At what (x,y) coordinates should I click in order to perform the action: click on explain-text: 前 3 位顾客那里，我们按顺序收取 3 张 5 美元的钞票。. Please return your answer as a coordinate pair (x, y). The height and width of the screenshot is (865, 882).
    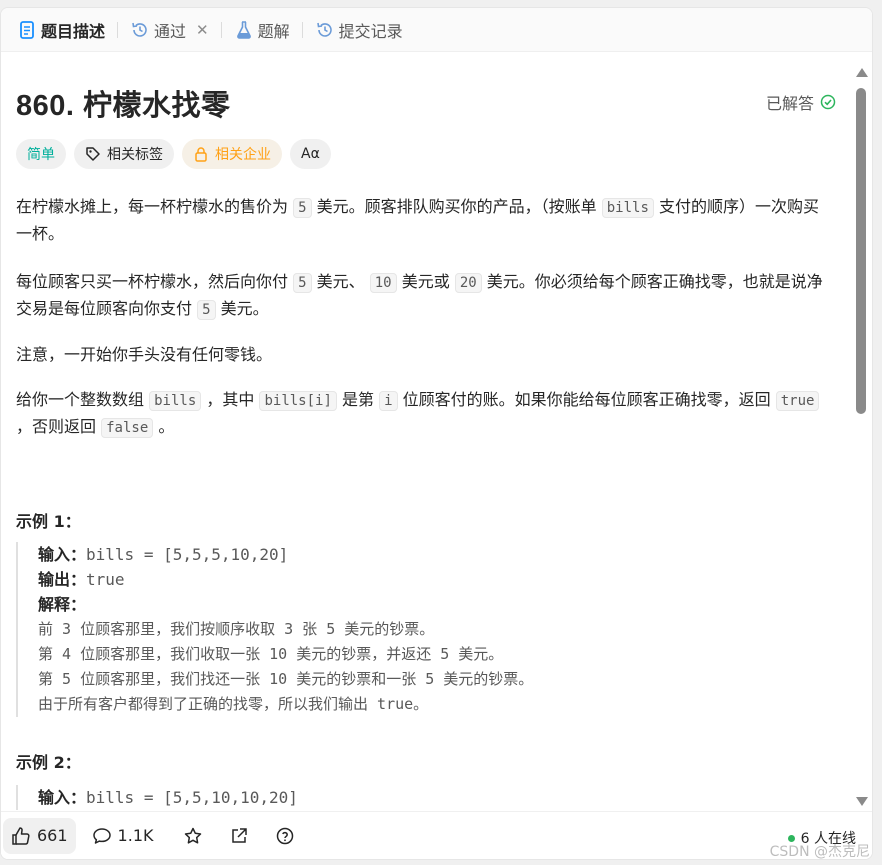
    Looking at the image, I should click on (236, 629).